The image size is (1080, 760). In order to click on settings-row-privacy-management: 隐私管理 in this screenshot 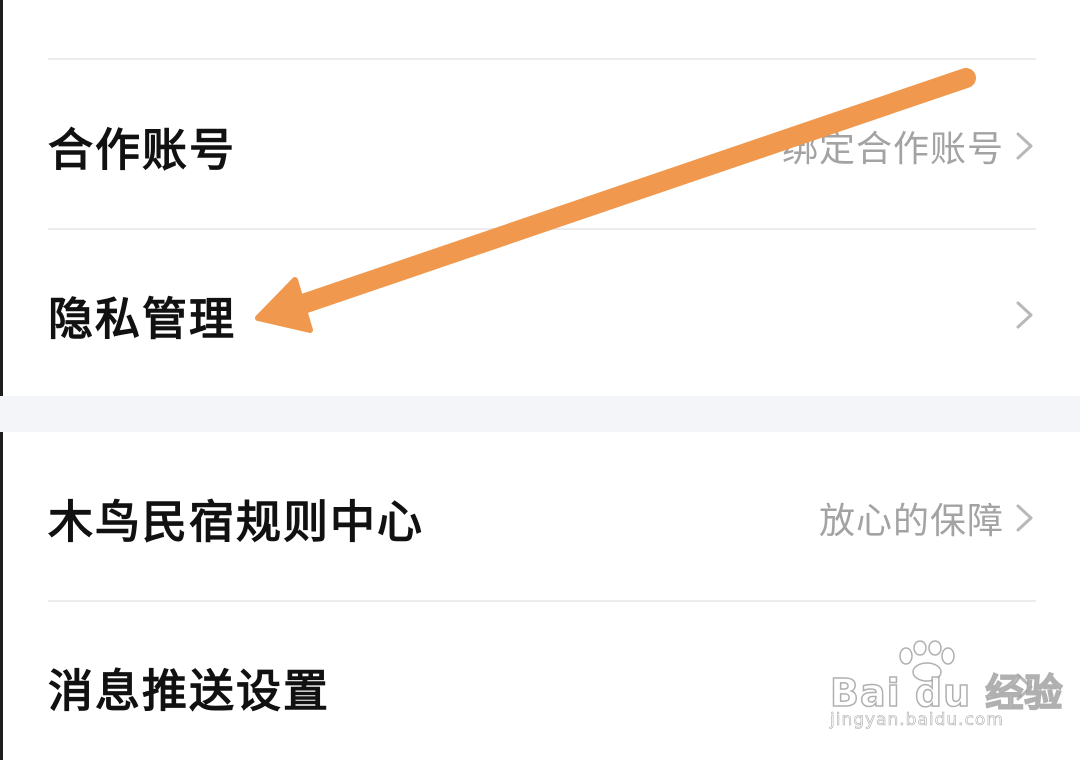, I will do `click(540, 315)`.